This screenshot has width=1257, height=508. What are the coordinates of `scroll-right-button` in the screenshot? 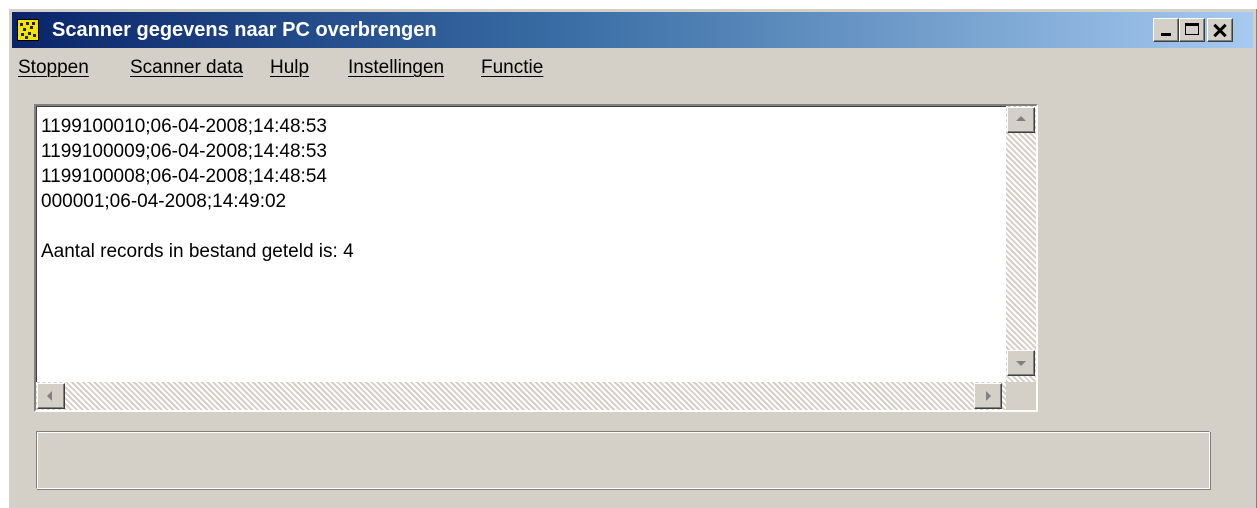 It's located at (988, 396).